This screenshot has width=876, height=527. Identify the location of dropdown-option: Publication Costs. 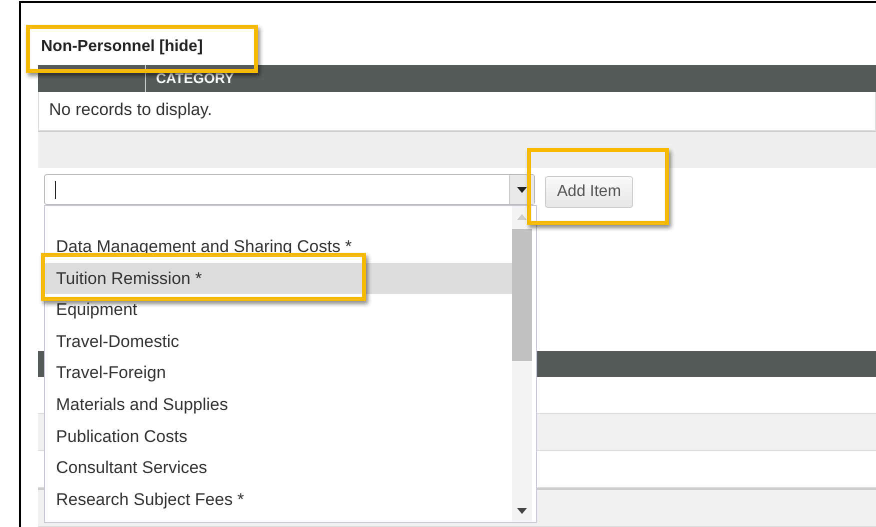
(278, 436).